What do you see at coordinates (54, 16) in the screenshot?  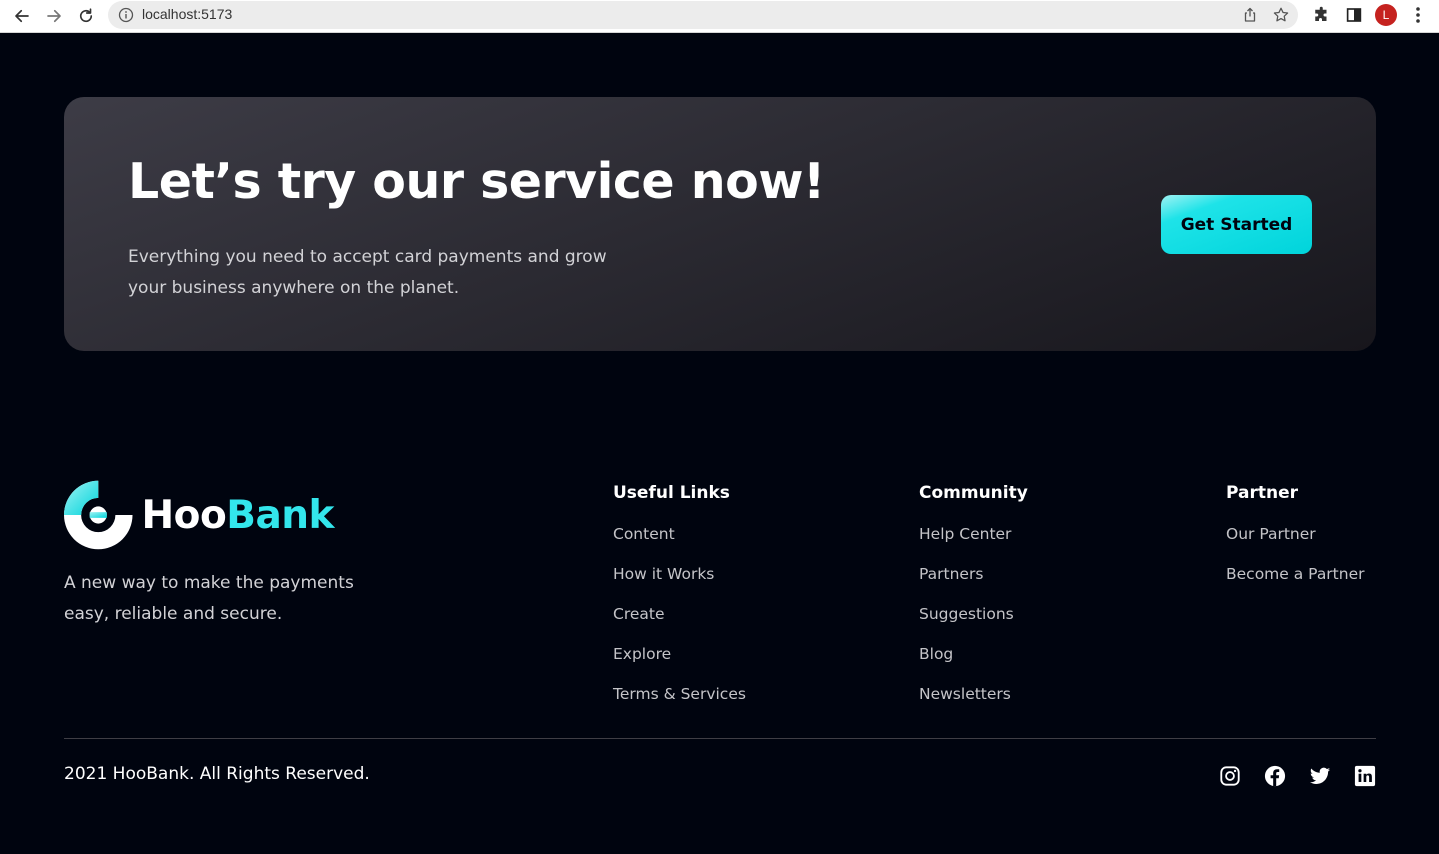 I see `forward-arrow-icon` at bounding box center [54, 16].